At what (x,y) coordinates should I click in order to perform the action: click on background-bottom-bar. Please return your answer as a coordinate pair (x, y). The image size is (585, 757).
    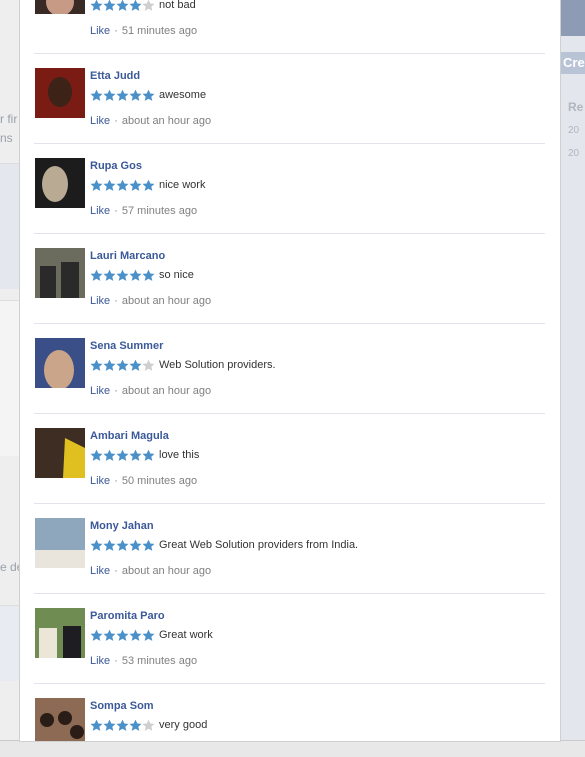
    Looking at the image, I should click on (292, 748).